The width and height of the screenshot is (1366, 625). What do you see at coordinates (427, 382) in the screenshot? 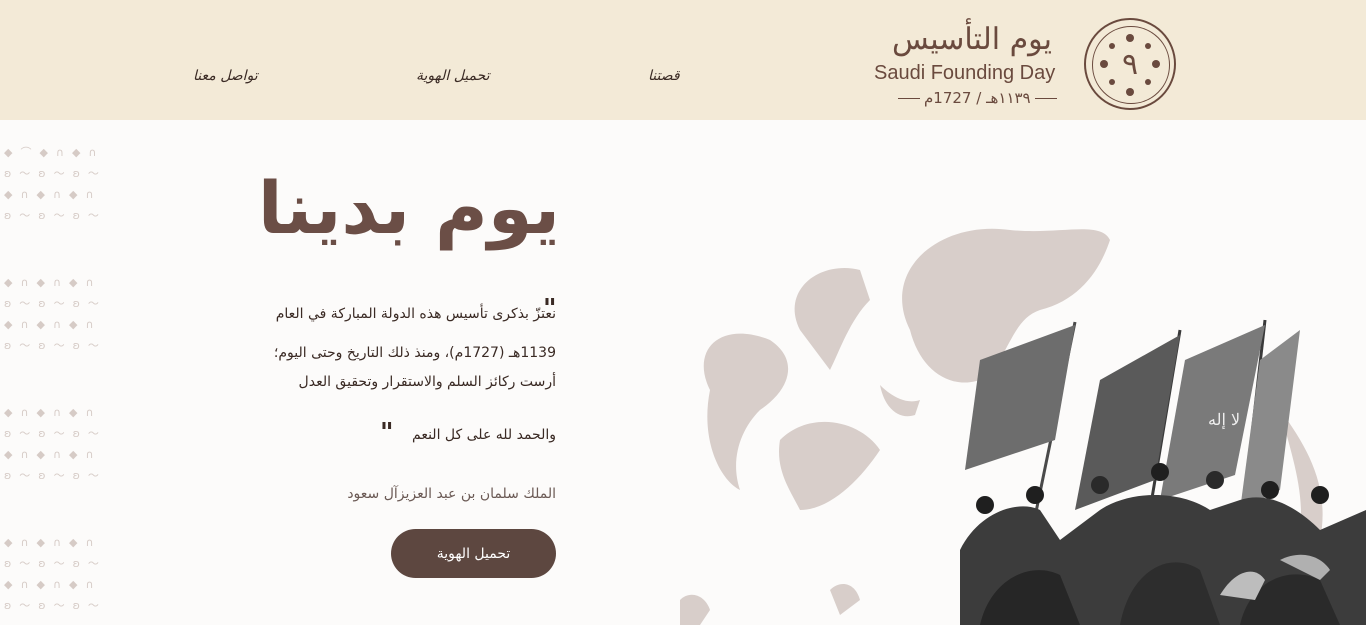
I see `quote-line: أرست ركائز السلم والاستقرار وتحقيق العدل` at bounding box center [427, 382].